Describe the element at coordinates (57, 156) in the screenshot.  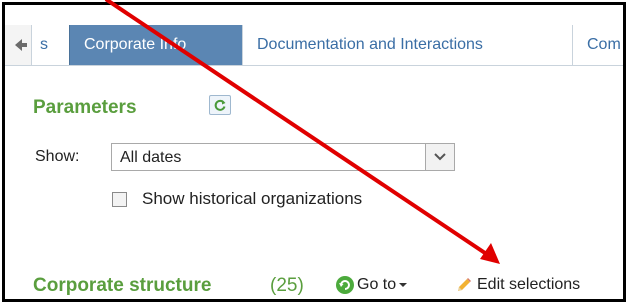
I see `show-label: Show:` at that location.